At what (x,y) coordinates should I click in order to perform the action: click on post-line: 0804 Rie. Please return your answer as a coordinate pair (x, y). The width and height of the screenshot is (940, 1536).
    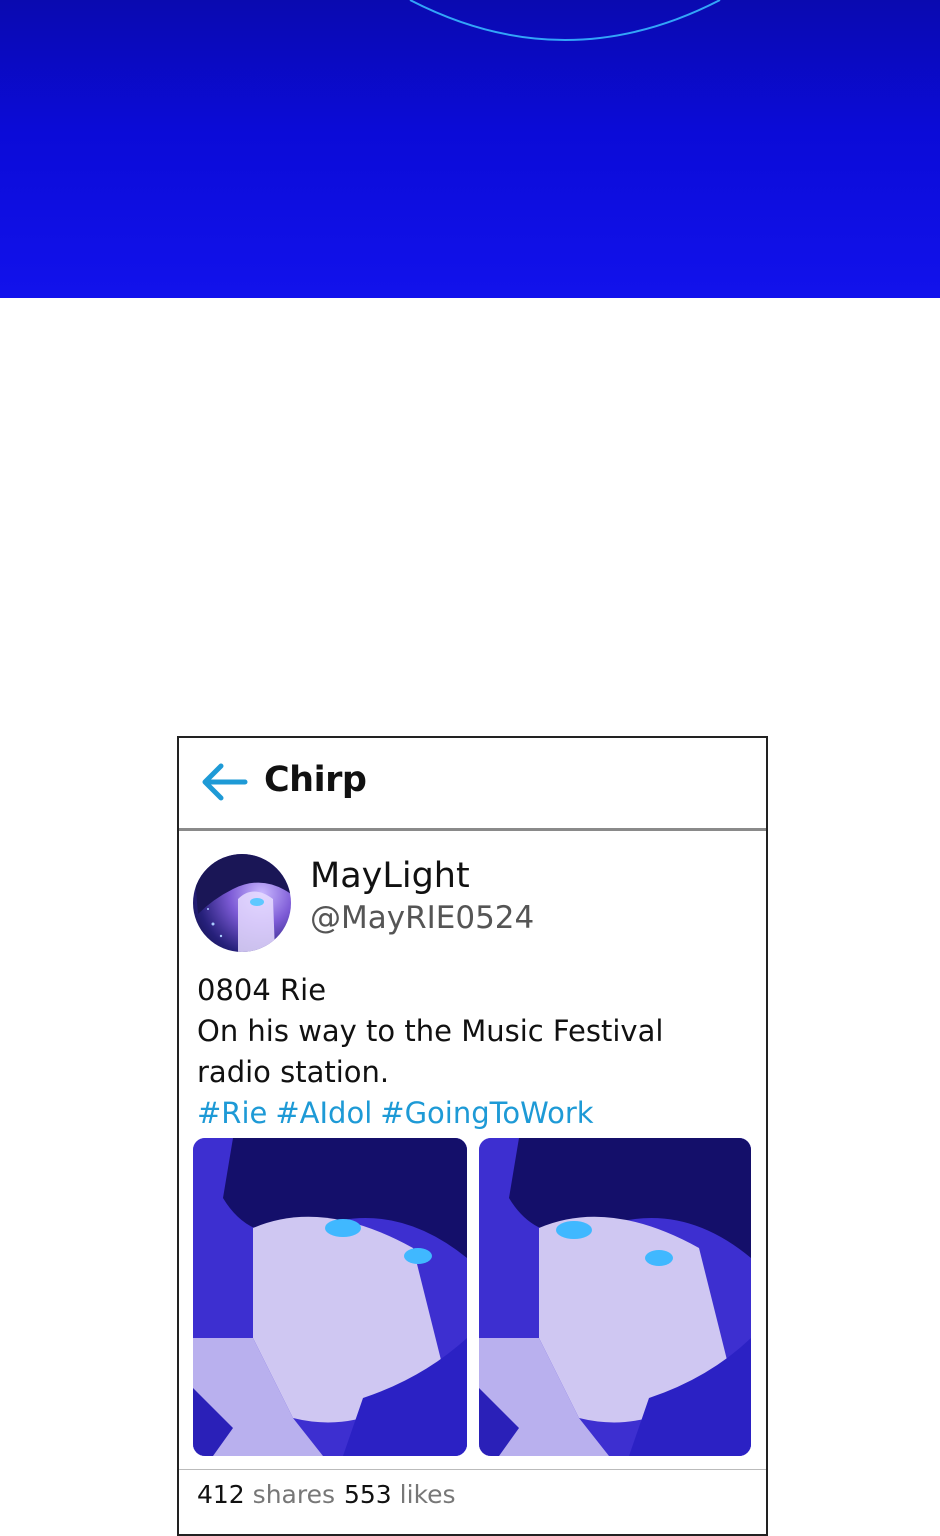
    Looking at the image, I should click on (262, 990).